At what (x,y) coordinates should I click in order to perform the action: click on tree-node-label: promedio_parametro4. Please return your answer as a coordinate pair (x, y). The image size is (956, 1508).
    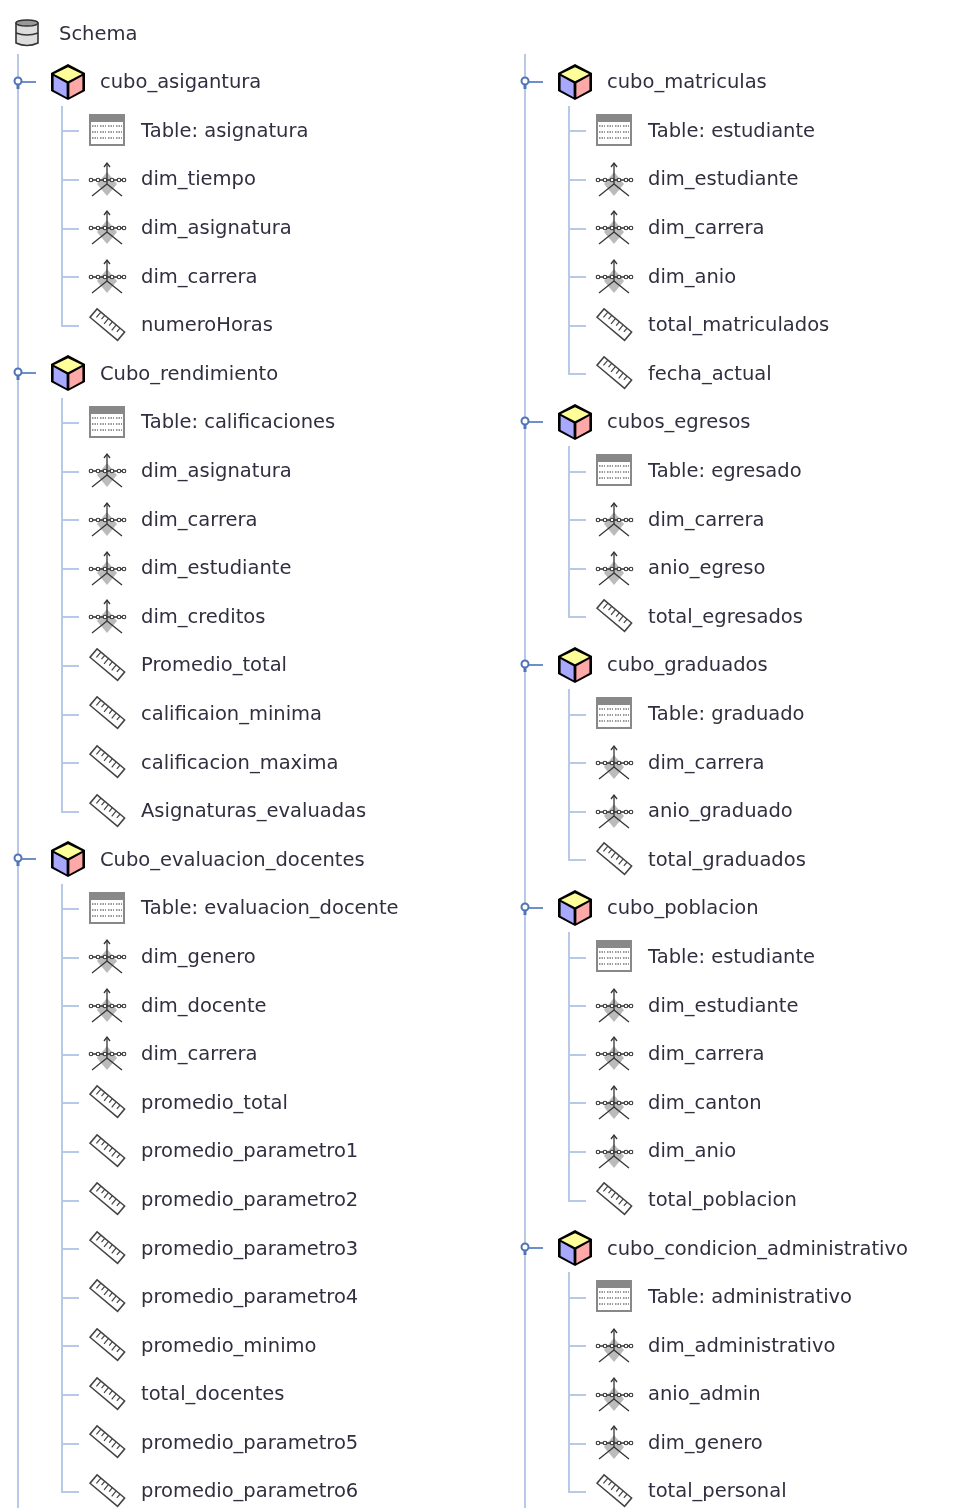
    Looking at the image, I should click on (250, 1297).